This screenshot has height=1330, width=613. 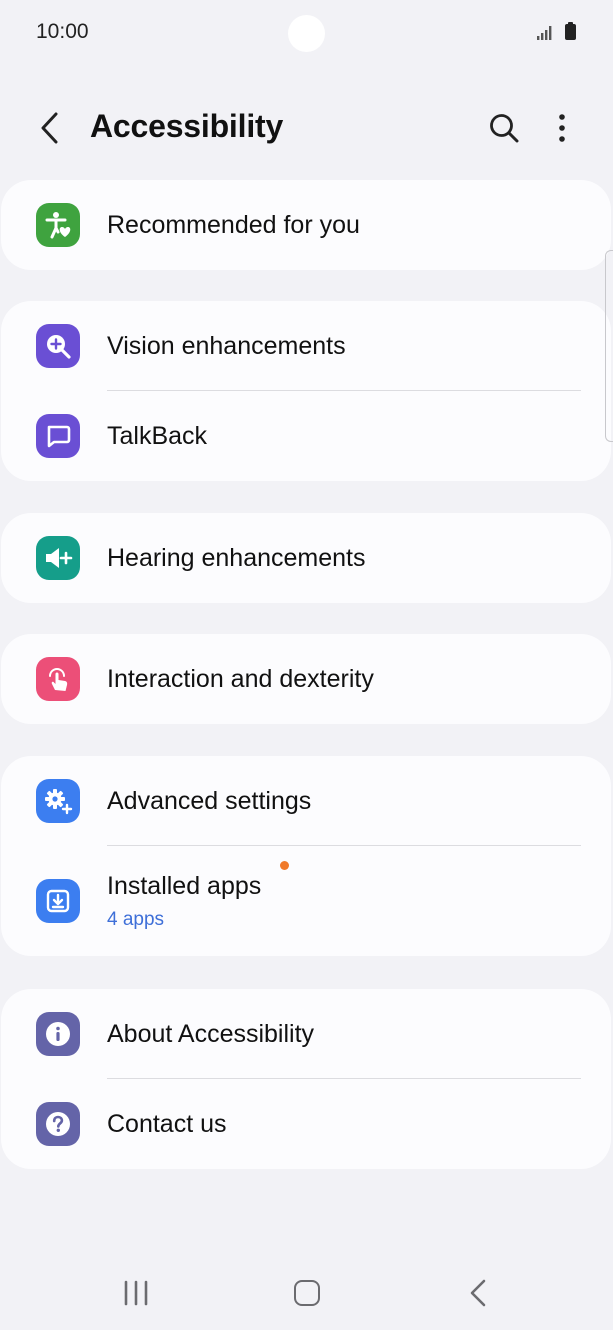 What do you see at coordinates (556, 31) in the screenshot?
I see `signal-battery-icon` at bounding box center [556, 31].